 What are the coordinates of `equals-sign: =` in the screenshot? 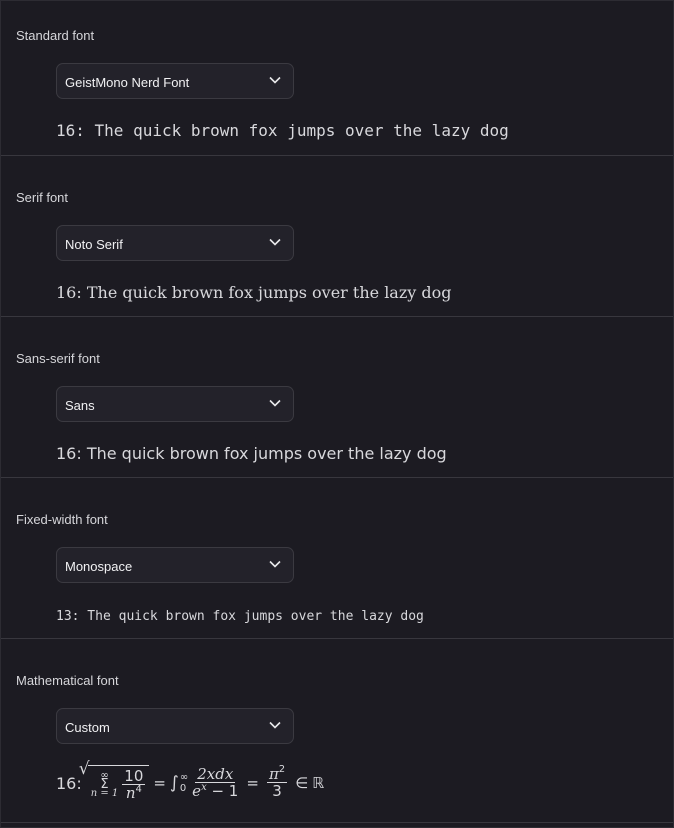 It's located at (159, 783).